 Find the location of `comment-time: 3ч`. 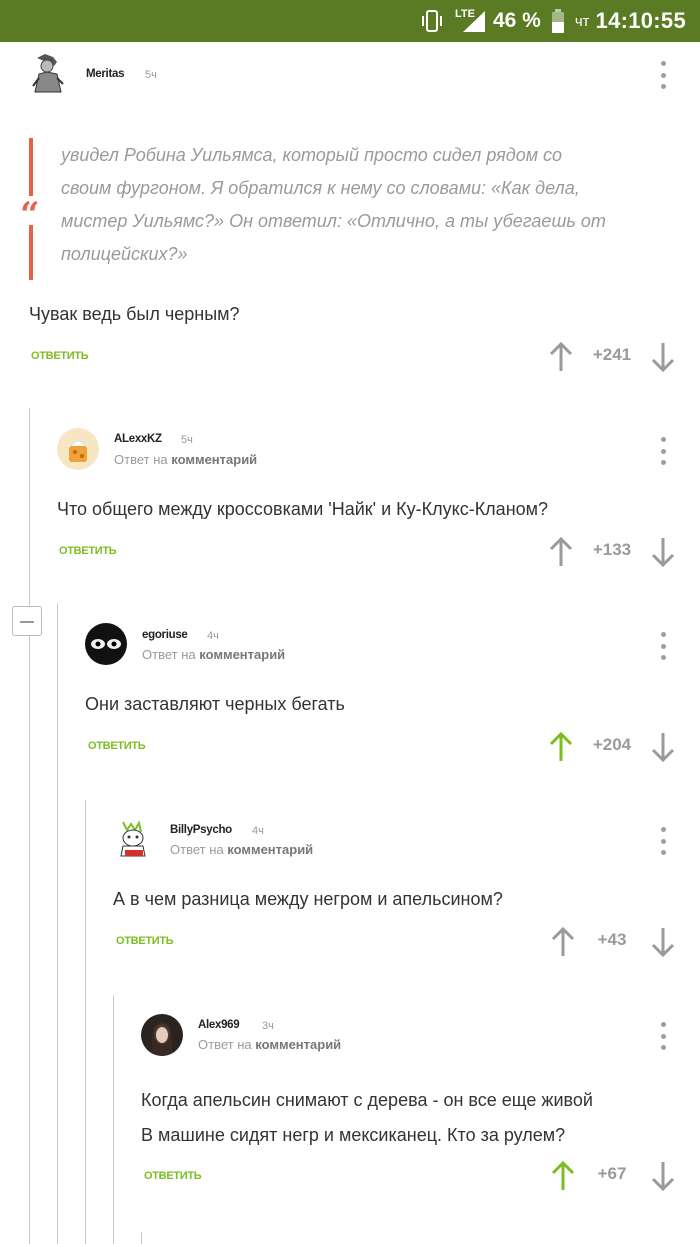

comment-time: 3ч is located at coordinates (268, 1026).